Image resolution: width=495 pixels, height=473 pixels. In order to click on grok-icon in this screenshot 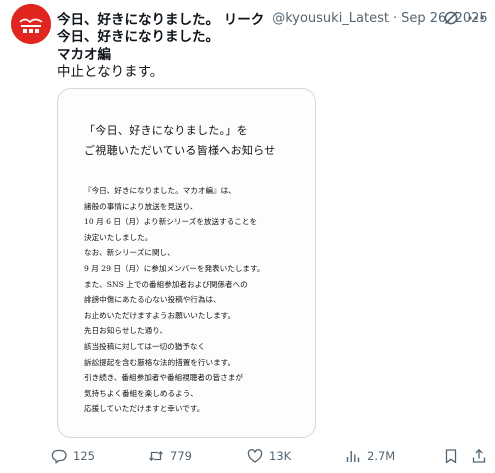, I will do `click(451, 18)`.